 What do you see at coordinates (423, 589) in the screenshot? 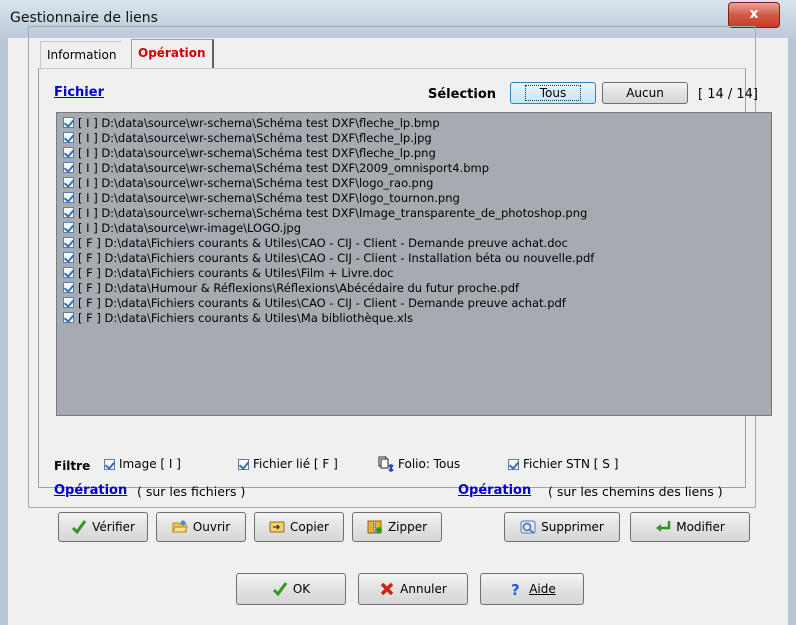
I see `cancel-label: Annuler` at bounding box center [423, 589].